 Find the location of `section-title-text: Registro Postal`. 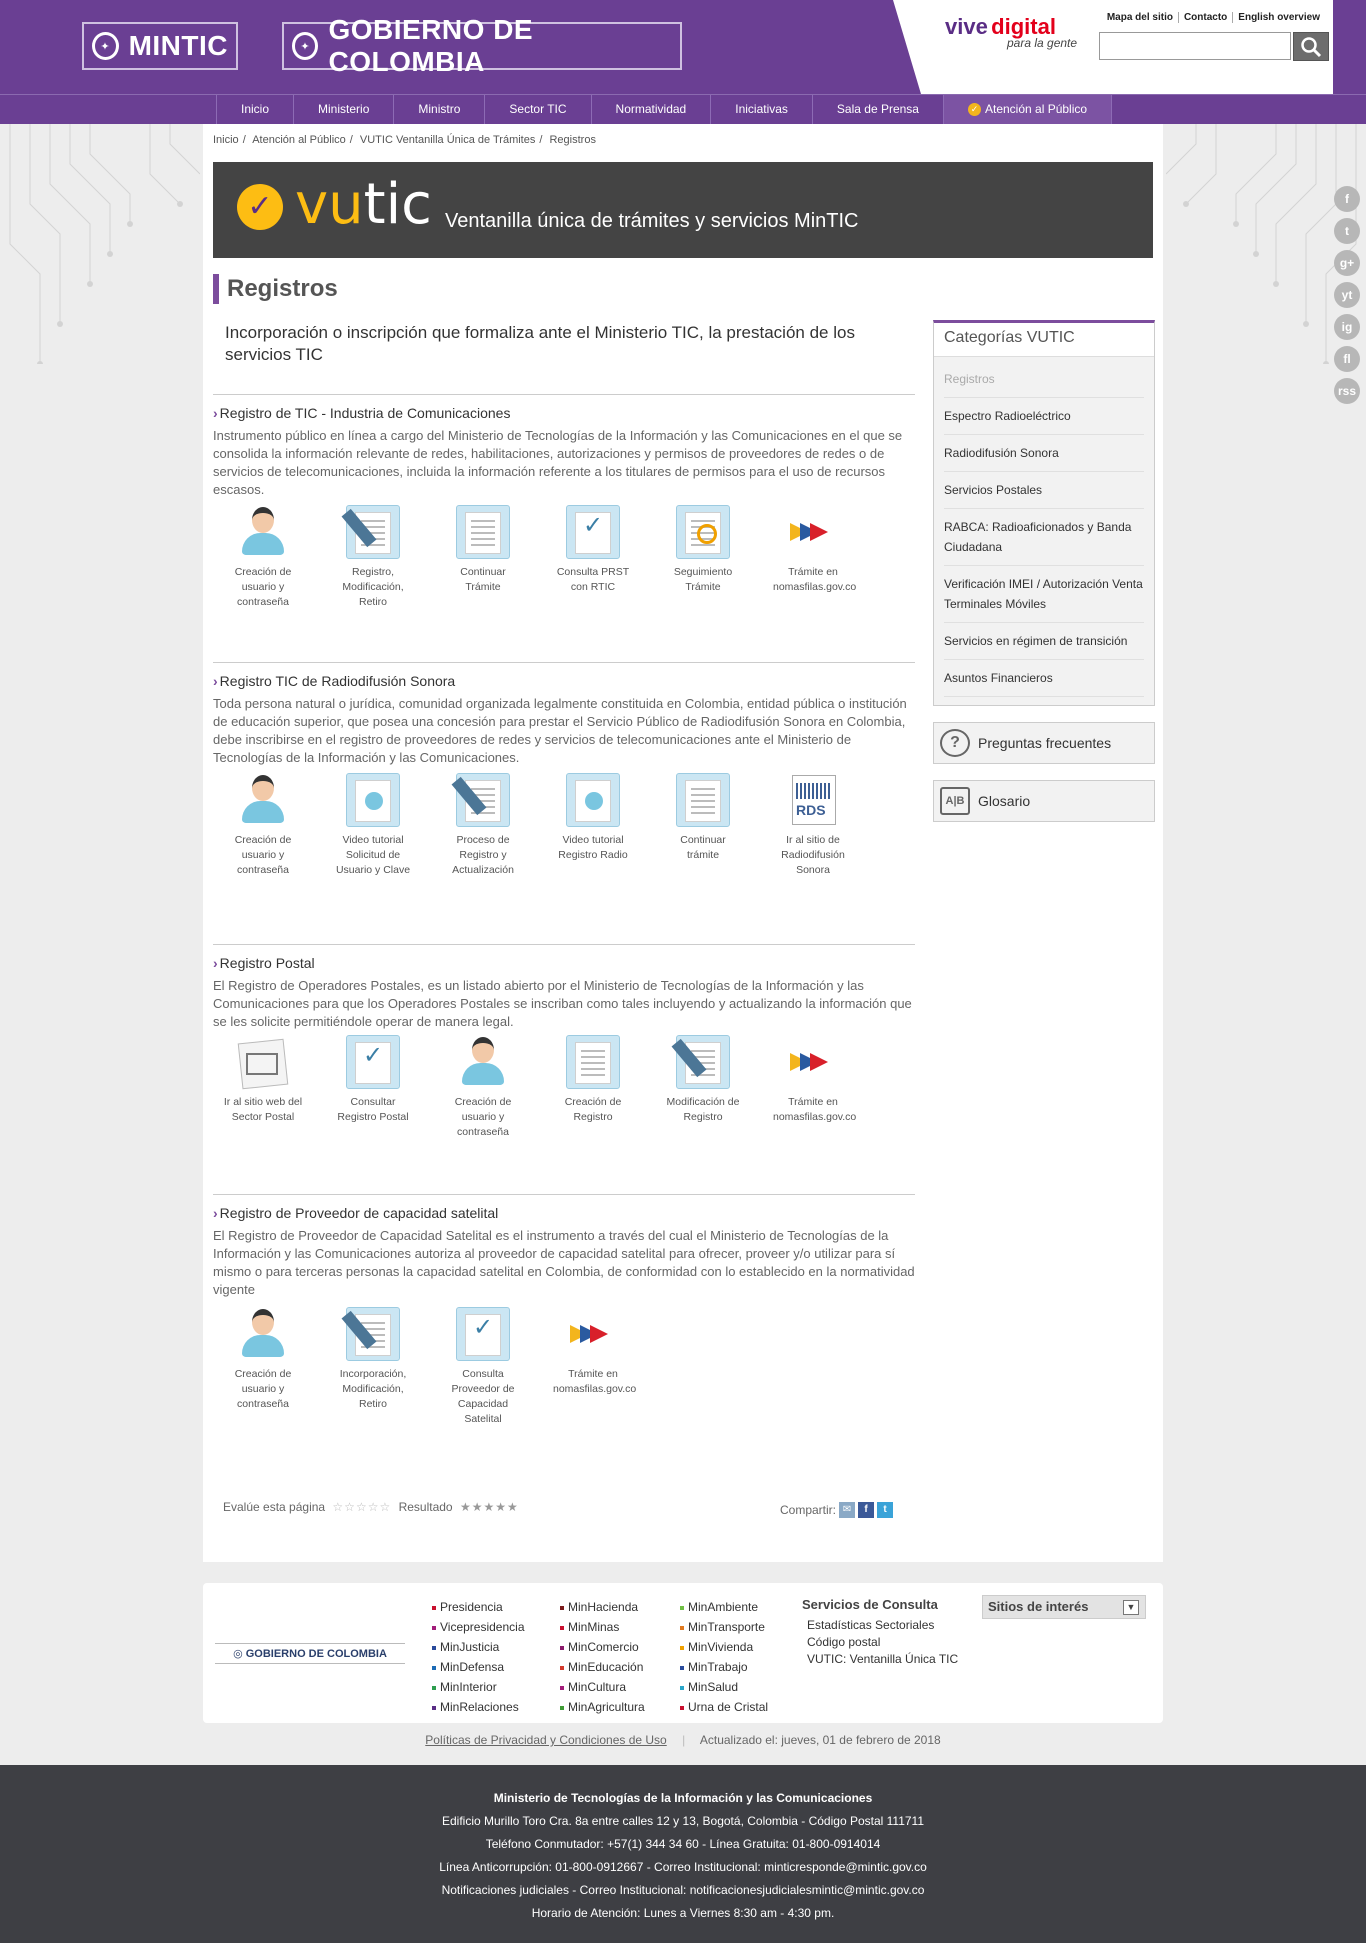

section-title-text: Registro Postal is located at coordinates (267, 963).